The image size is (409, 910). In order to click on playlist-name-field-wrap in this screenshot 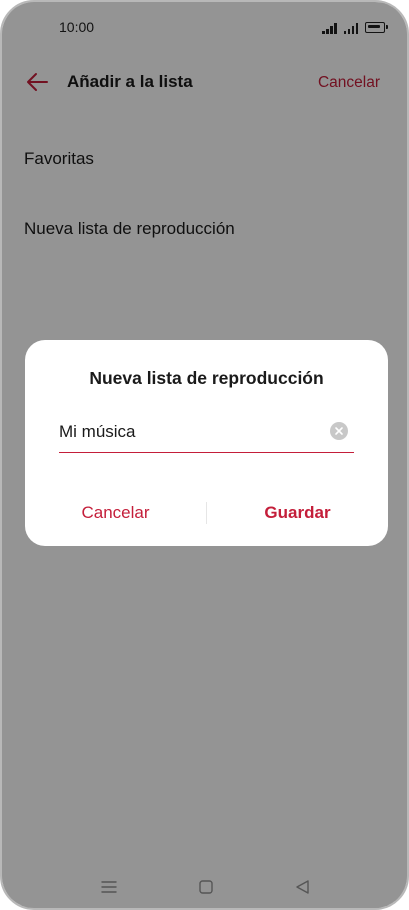, I will do `click(206, 434)`.